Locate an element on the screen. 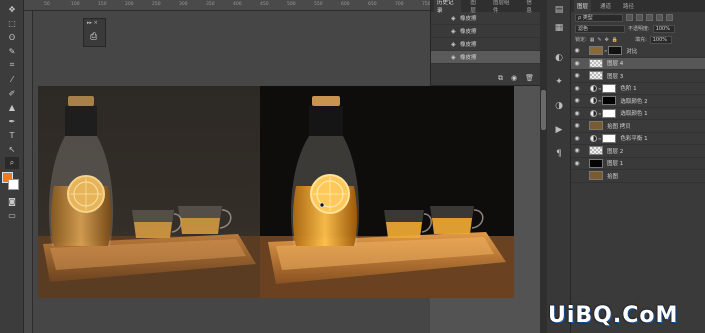 This screenshot has width=705, height=333. clone-stamp-tool-icon: ▲ is located at coordinates (12, 107).